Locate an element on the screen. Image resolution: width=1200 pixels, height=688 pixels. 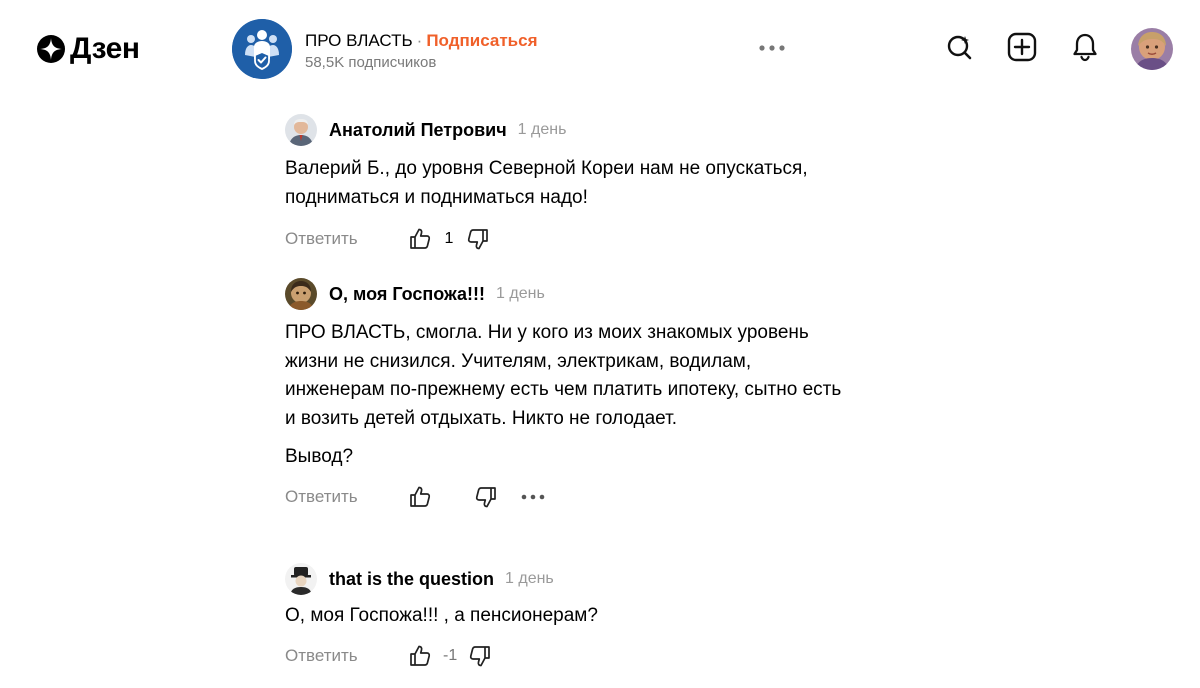
comment-paragraph: Вывод? is located at coordinates (319, 456).